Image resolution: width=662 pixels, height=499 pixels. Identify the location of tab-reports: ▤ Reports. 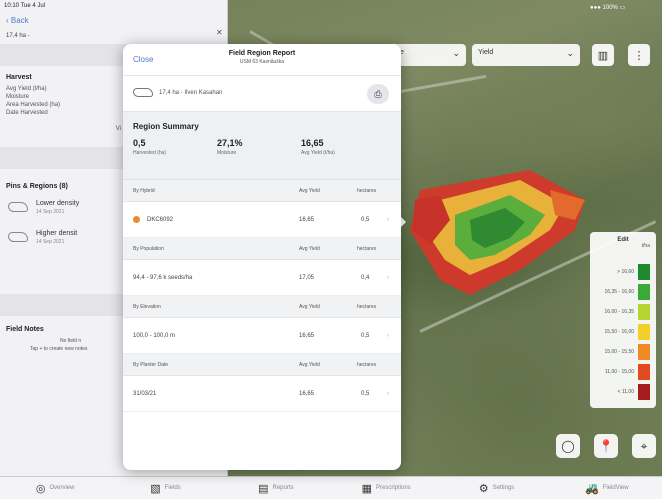
(276, 488).